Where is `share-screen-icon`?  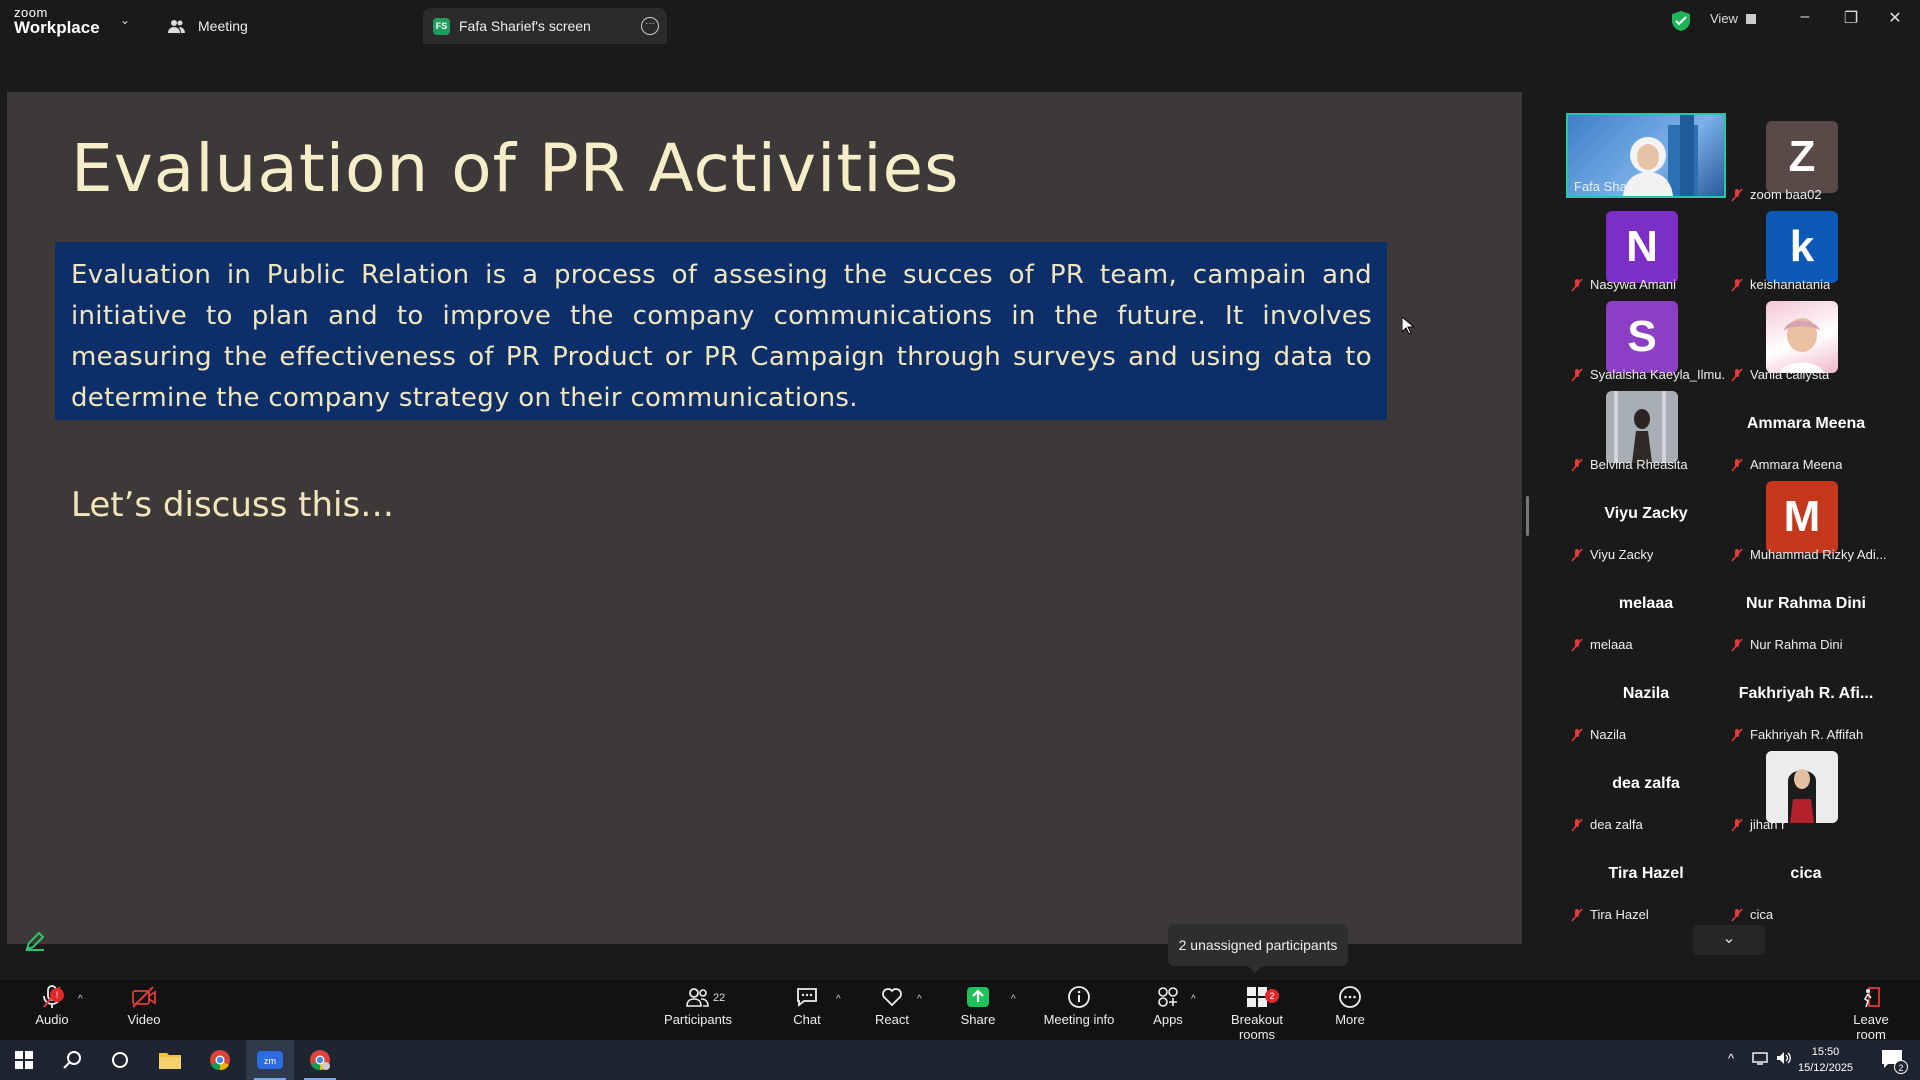 share-screen-icon is located at coordinates (978, 997).